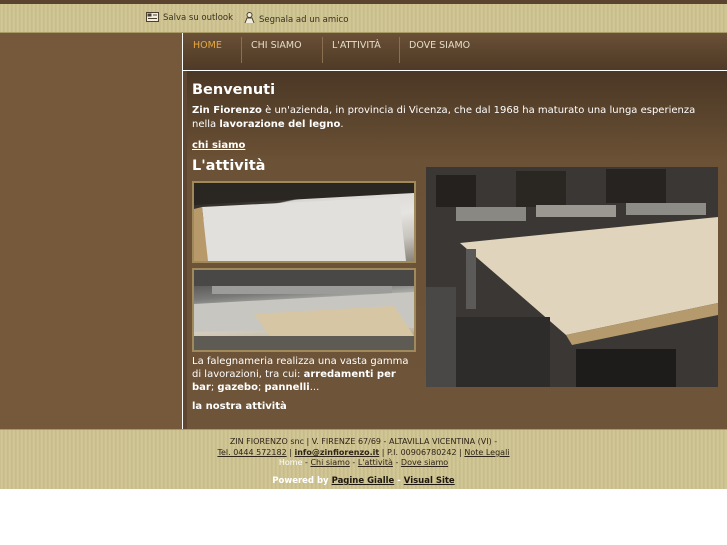 The image size is (727, 545). Describe the element at coordinates (227, 110) in the screenshot. I see `company-name: Zin Fiorenzo` at that location.